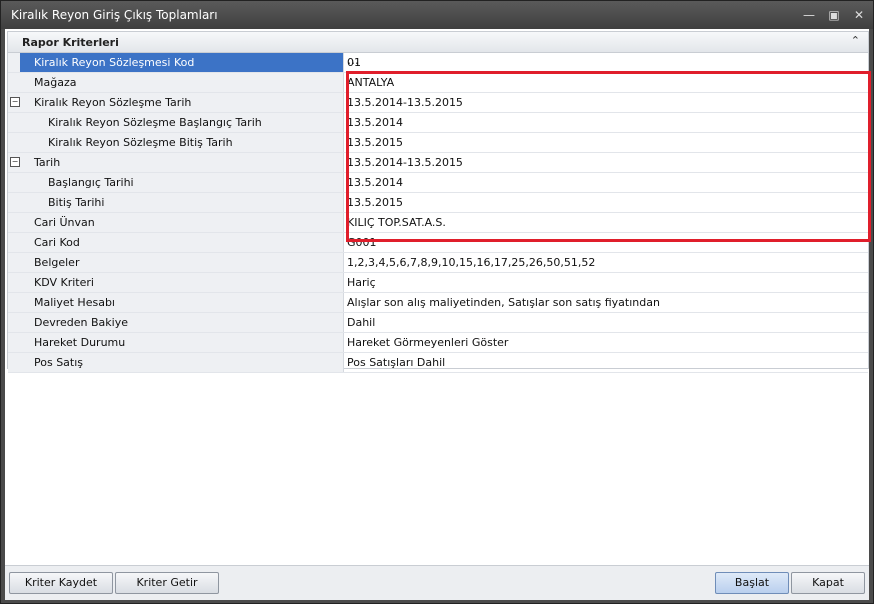 The image size is (874, 604). What do you see at coordinates (438, 183) in the screenshot?
I see `row-start-date: Başlangıç Tarihi 13.5.2014` at bounding box center [438, 183].